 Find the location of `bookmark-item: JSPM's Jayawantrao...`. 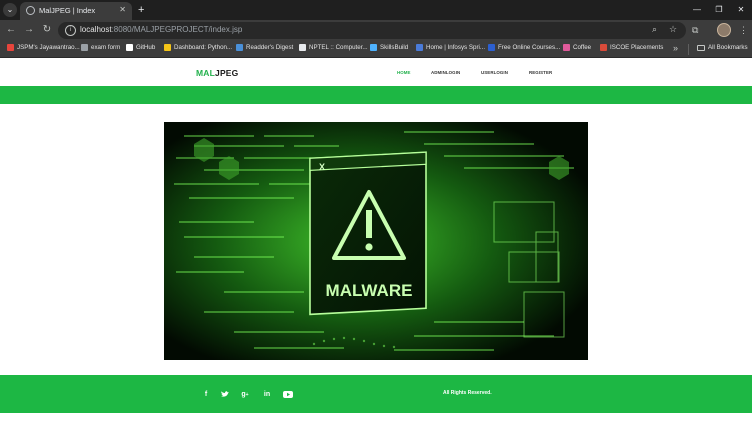

bookmark-item: JSPM's Jayawantrao... is located at coordinates (43, 47).